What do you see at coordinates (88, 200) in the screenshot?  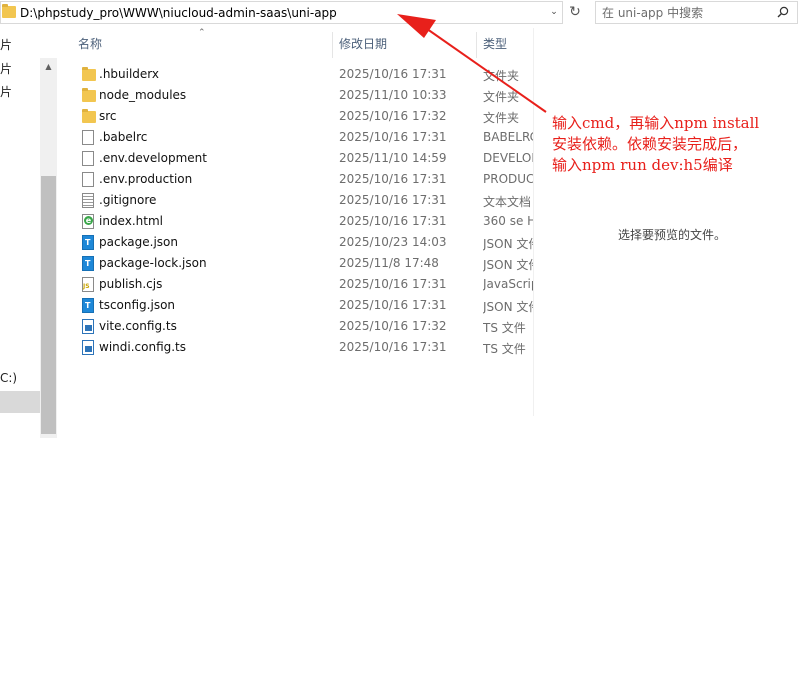 I see `text-file-icon` at bounding box center [88, 200].